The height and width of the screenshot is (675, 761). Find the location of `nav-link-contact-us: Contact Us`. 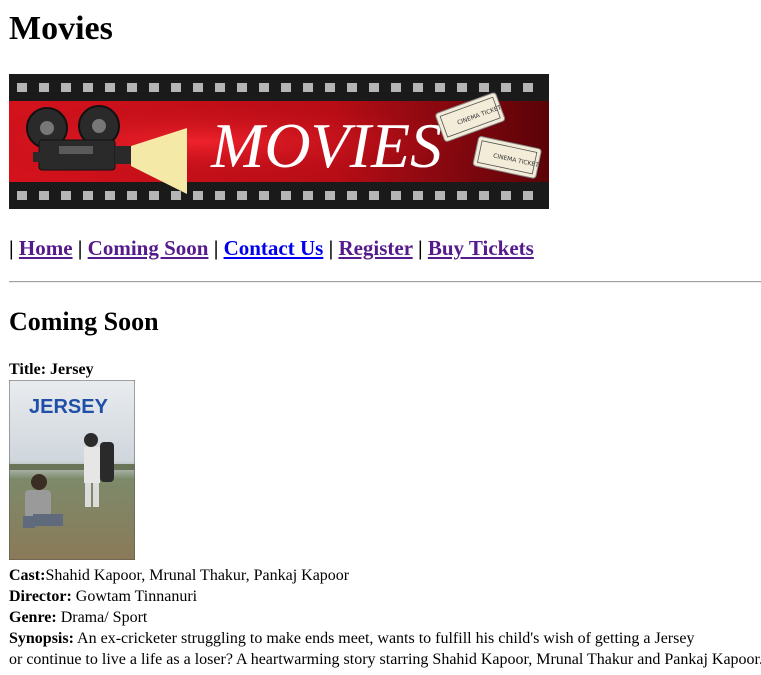

nav-link-contact-us: Contact Us is located at coordinates (274, 248).